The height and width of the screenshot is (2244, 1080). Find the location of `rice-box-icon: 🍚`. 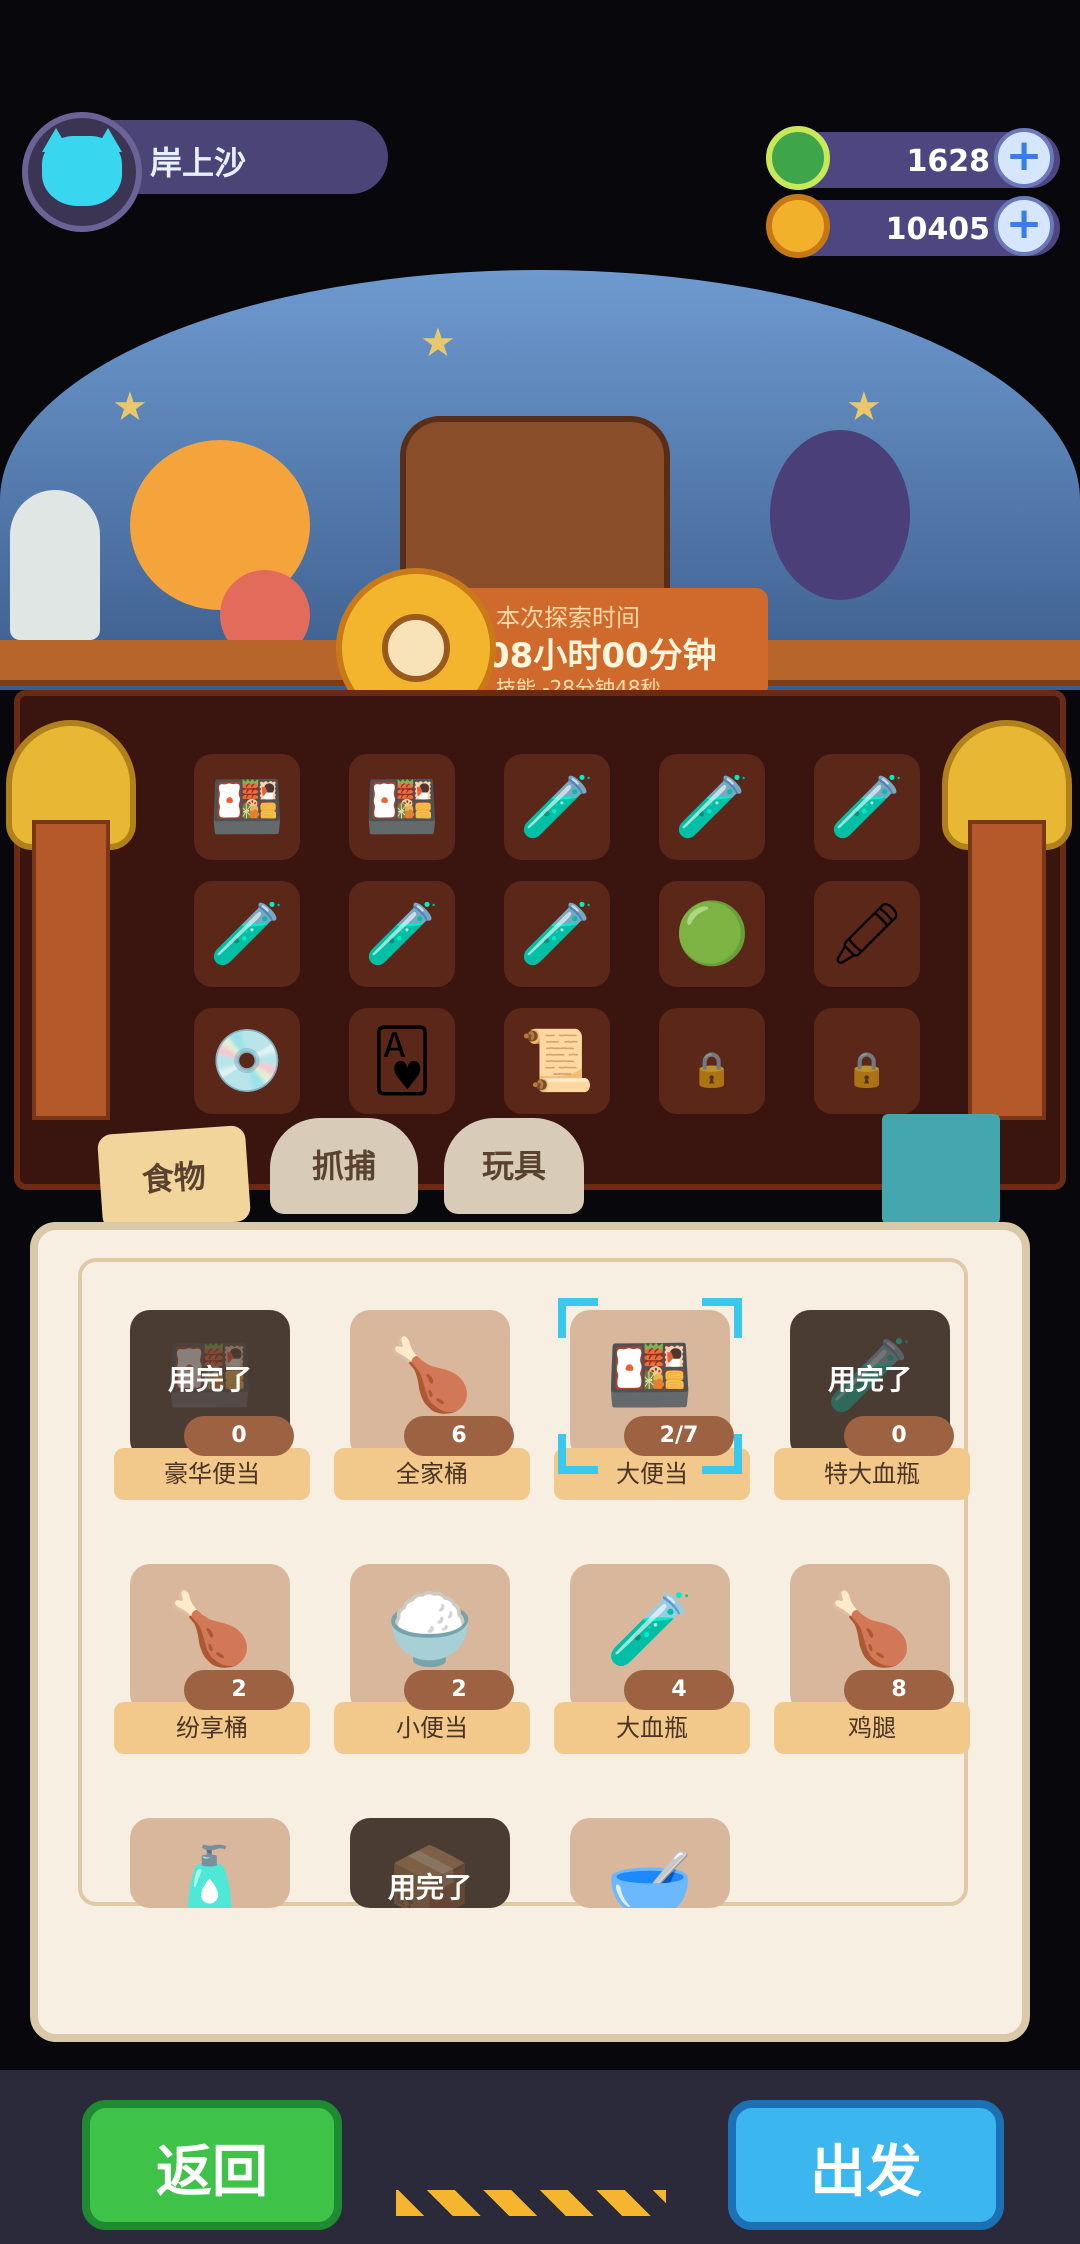

rice-box-icon: 🍚 is located at coordinates (430, 1629).